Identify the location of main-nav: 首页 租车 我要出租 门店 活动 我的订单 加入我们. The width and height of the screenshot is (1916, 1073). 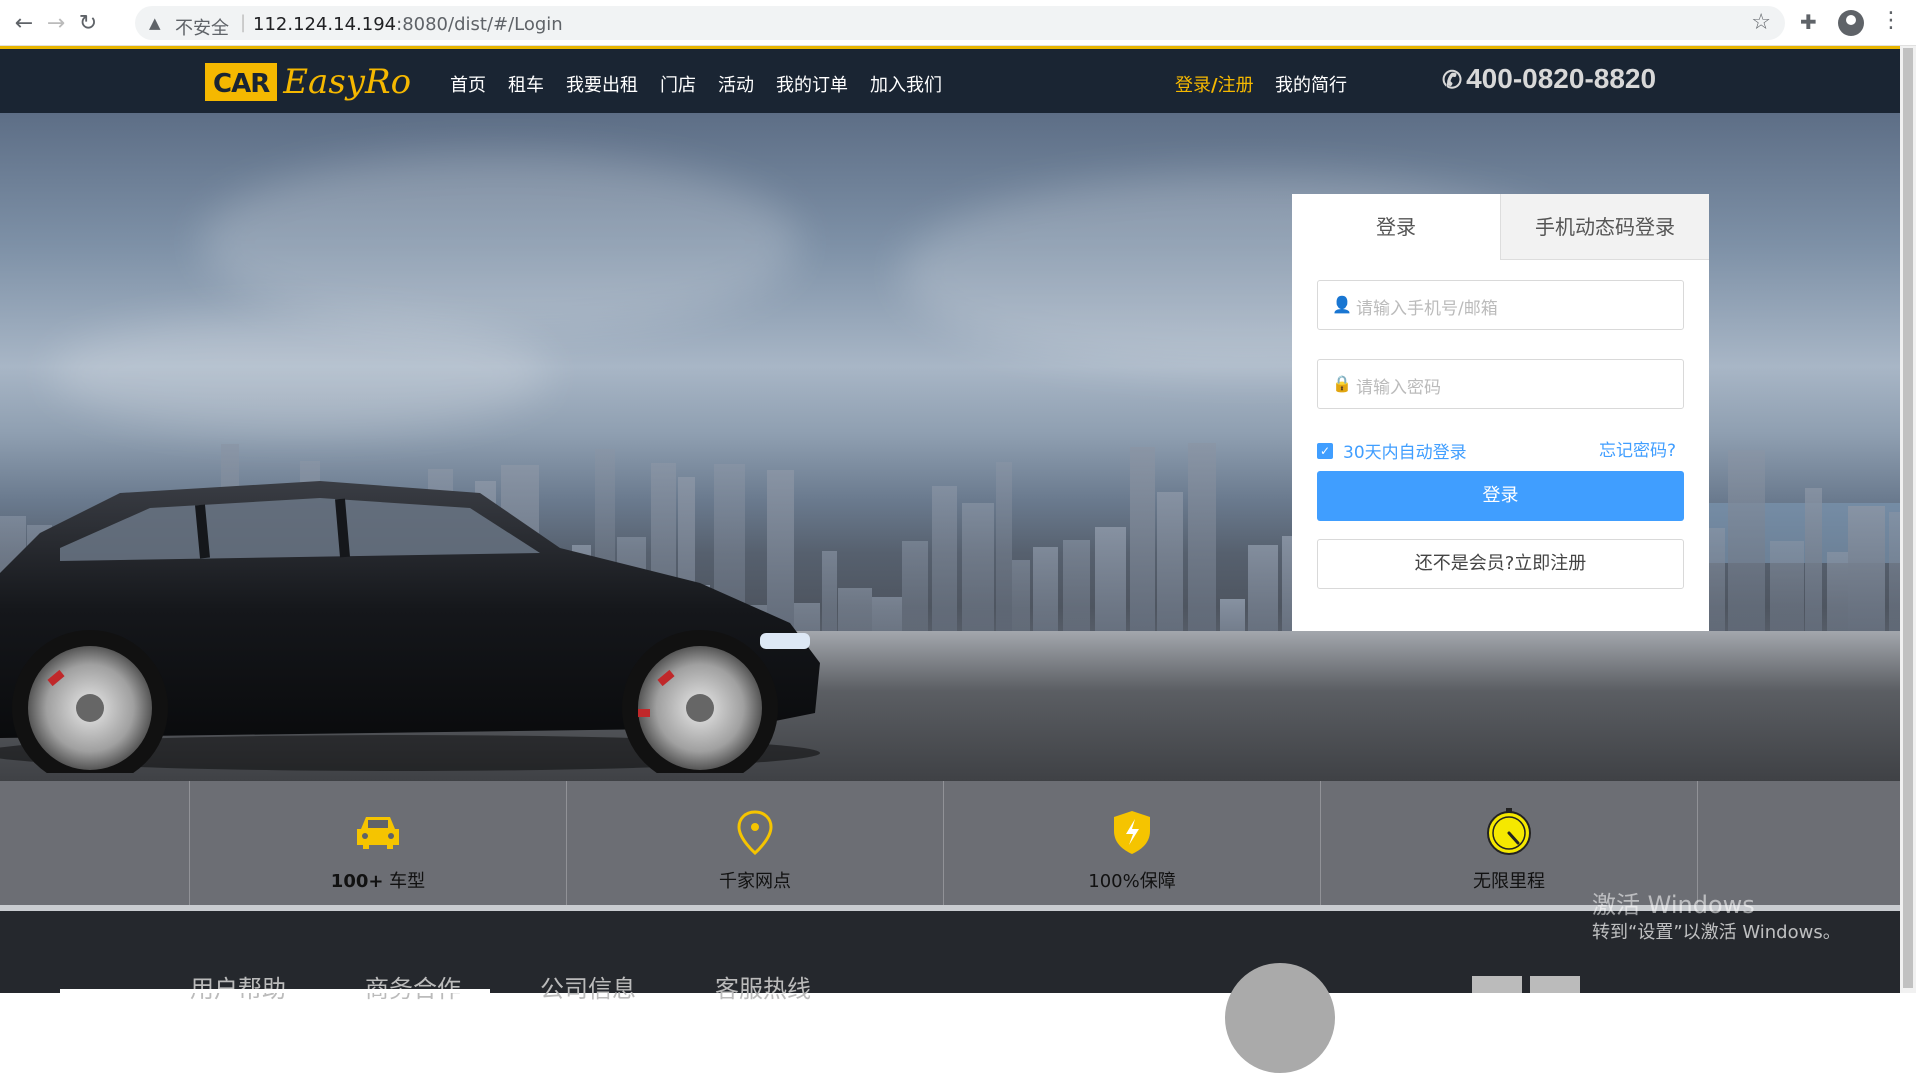
(707, 84).